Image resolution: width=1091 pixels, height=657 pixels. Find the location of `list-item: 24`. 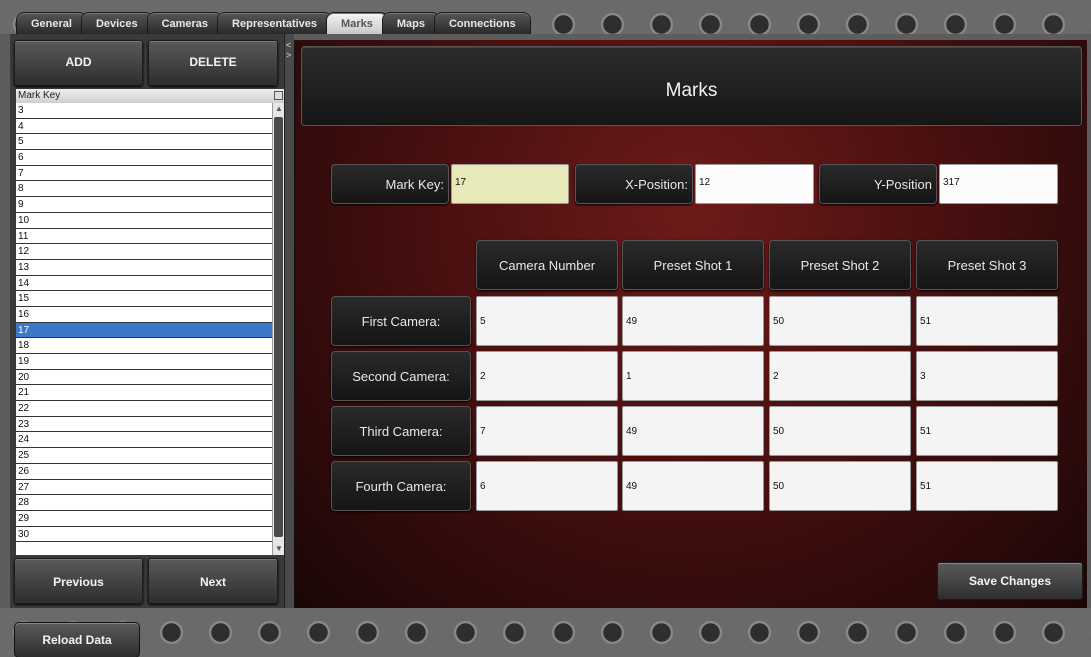

list-item: 24 is located at coordinates (144, 440).